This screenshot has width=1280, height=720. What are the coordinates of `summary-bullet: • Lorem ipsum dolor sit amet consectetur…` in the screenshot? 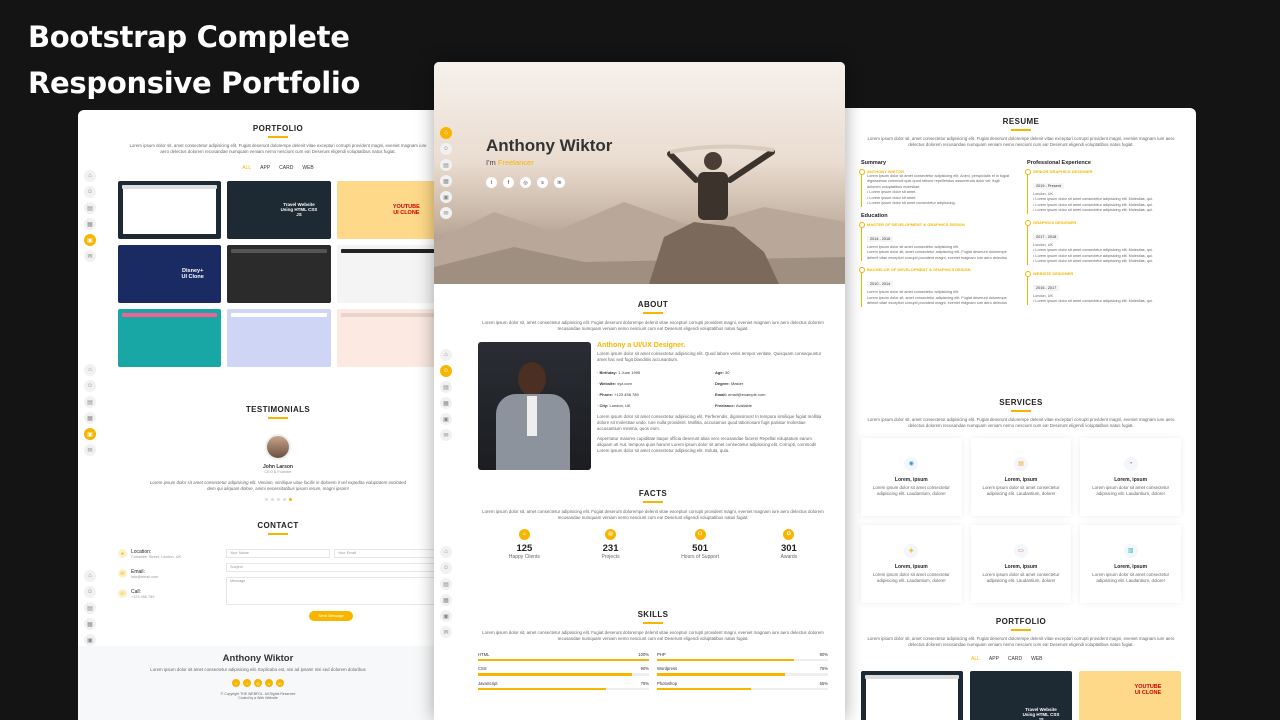 It's located at (911, 203).